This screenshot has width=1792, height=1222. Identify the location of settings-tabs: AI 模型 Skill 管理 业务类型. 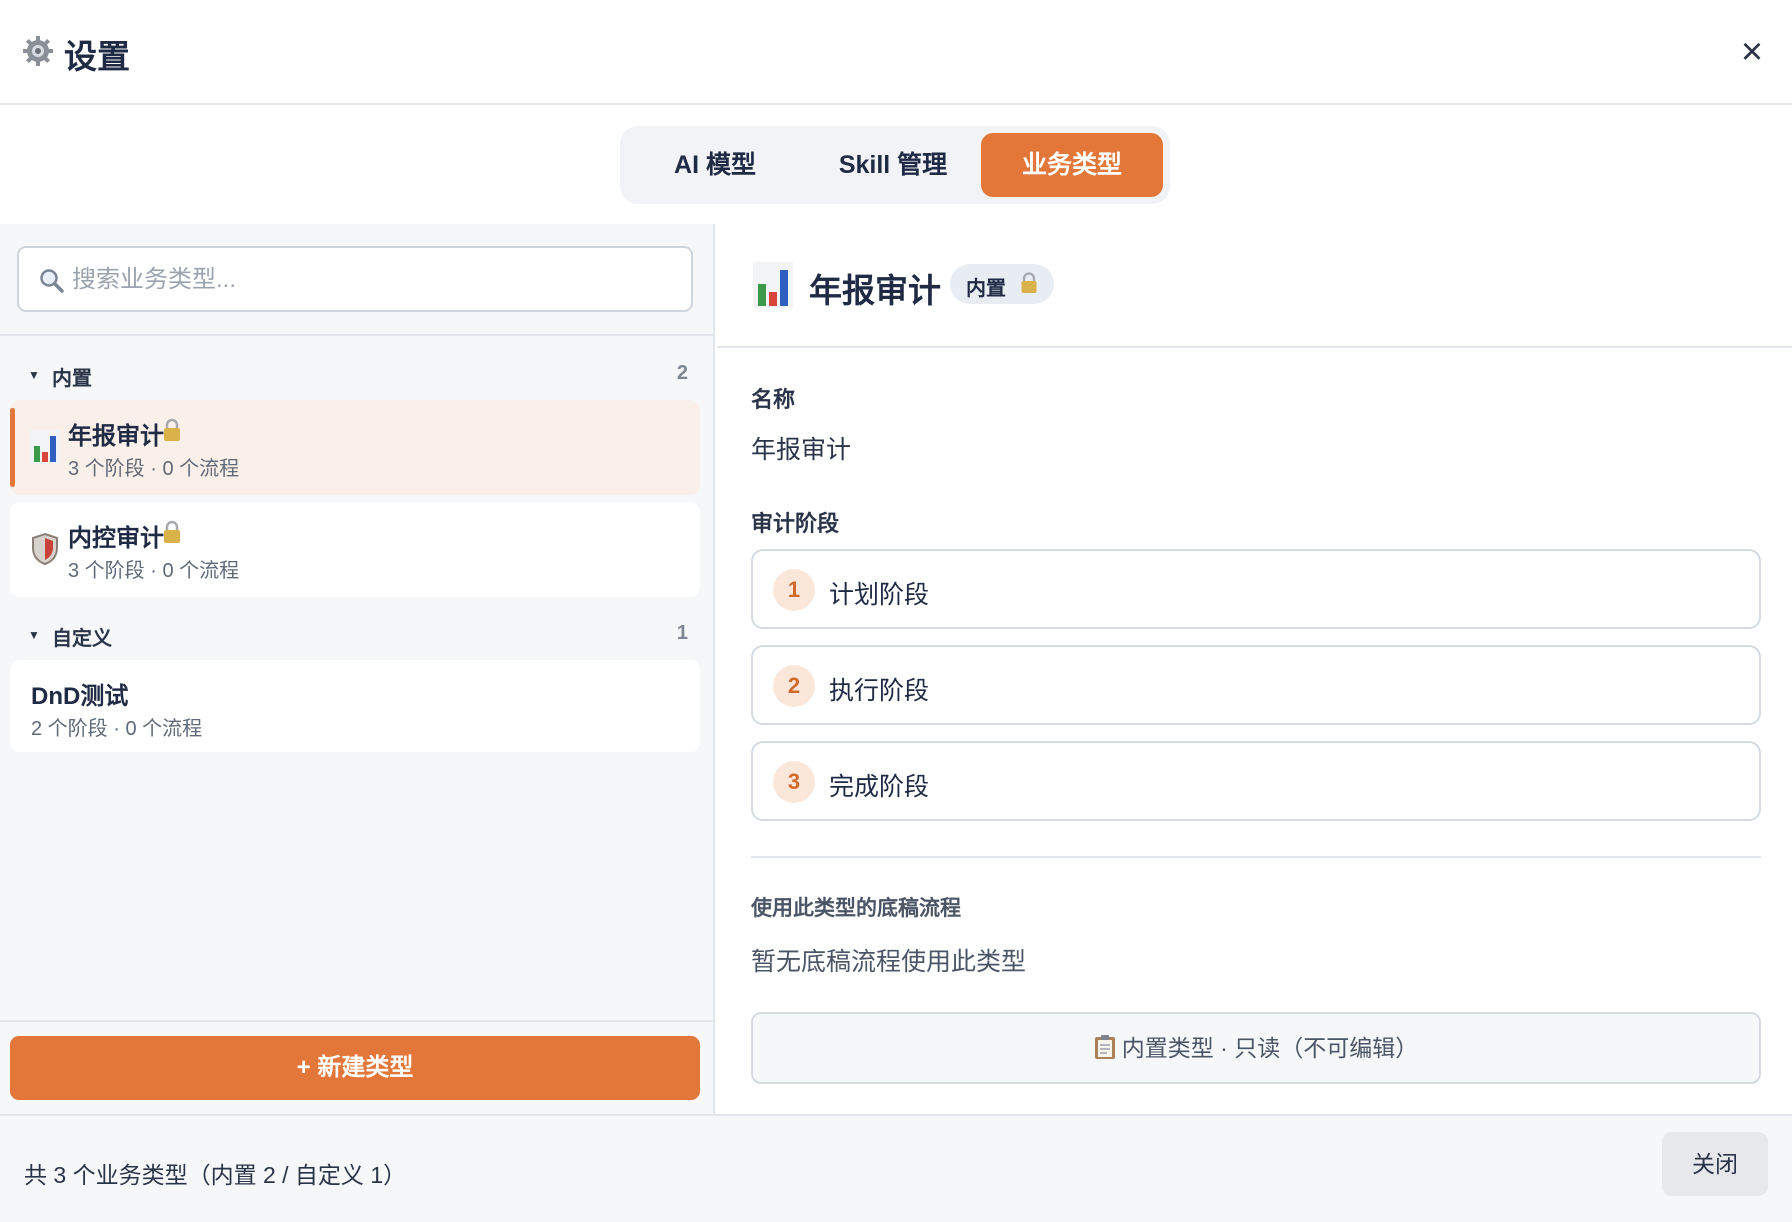
(895, 165).